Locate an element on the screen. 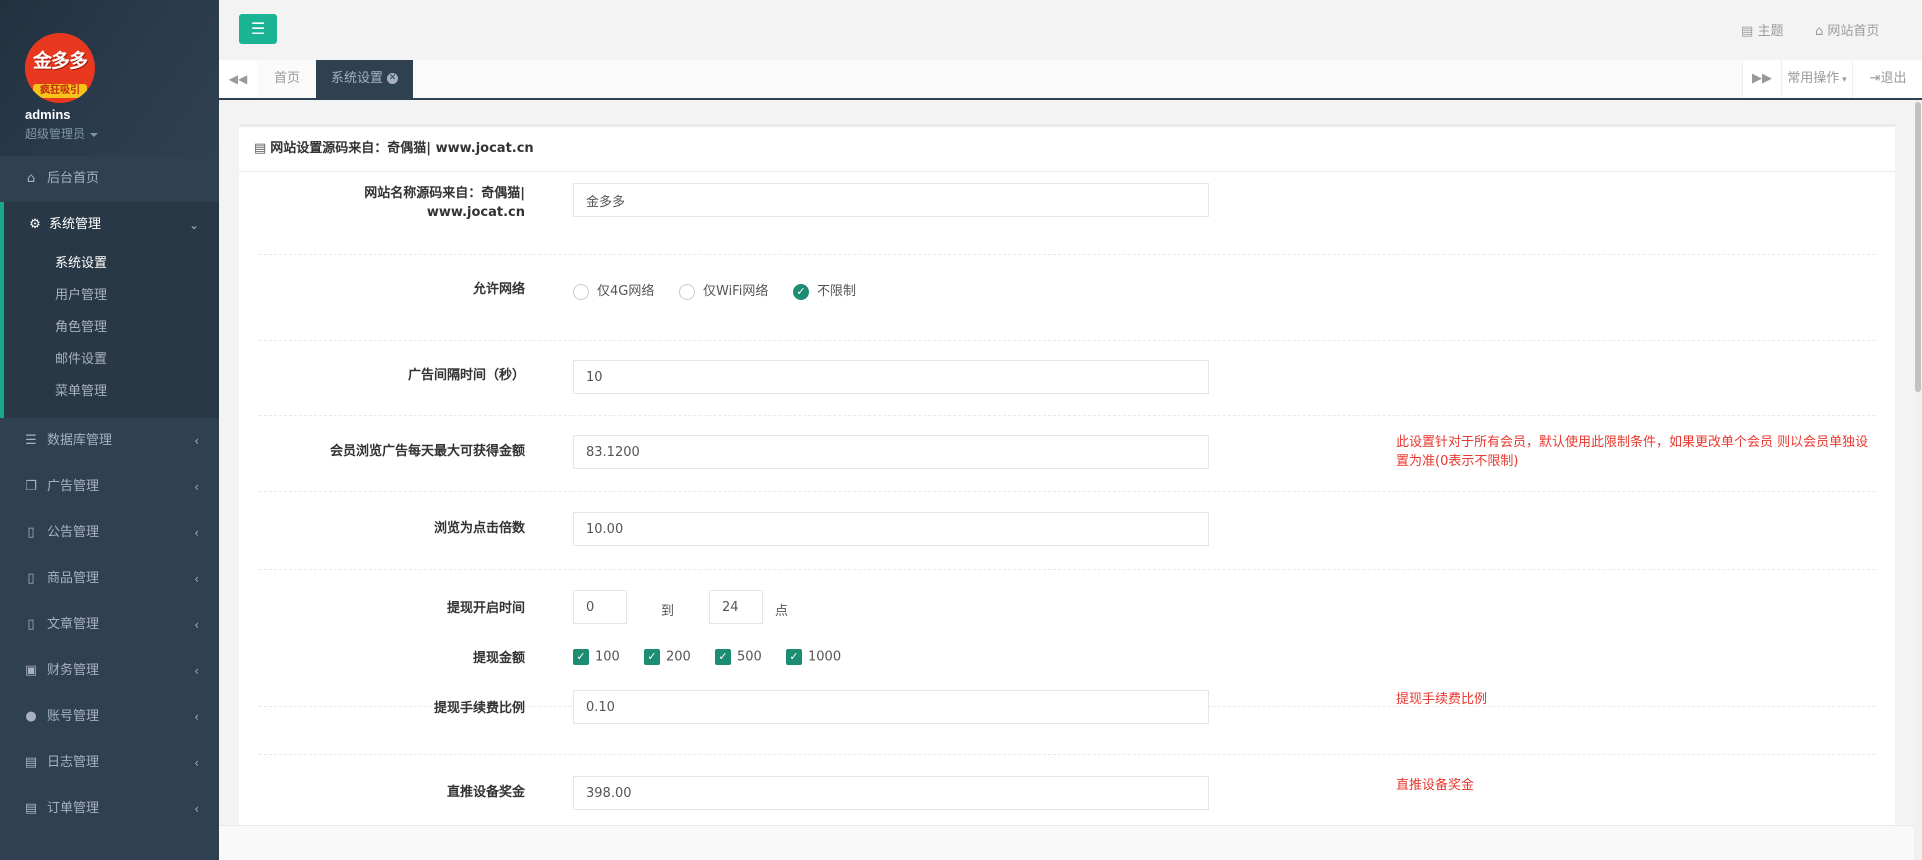 This screenshot has width=1922, height=860. sidebar-item-orders: ▤ 订单管理 ‹ is located at coordinates (109, 809).